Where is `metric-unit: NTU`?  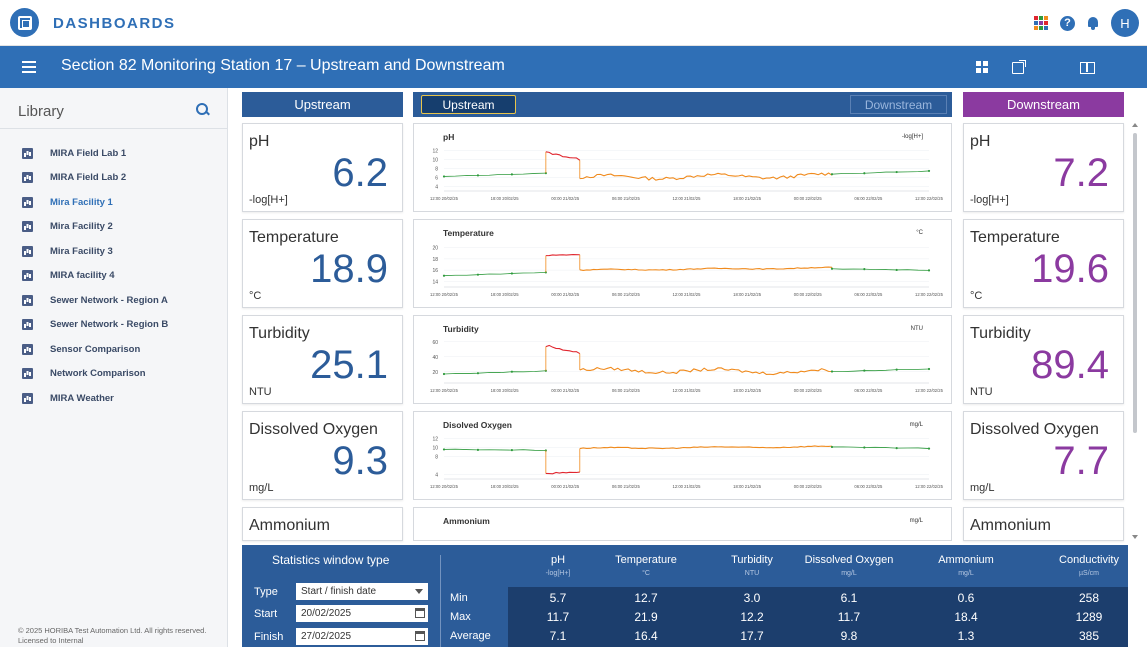
metric-unit: NTU is located at coordinates (981, 392).